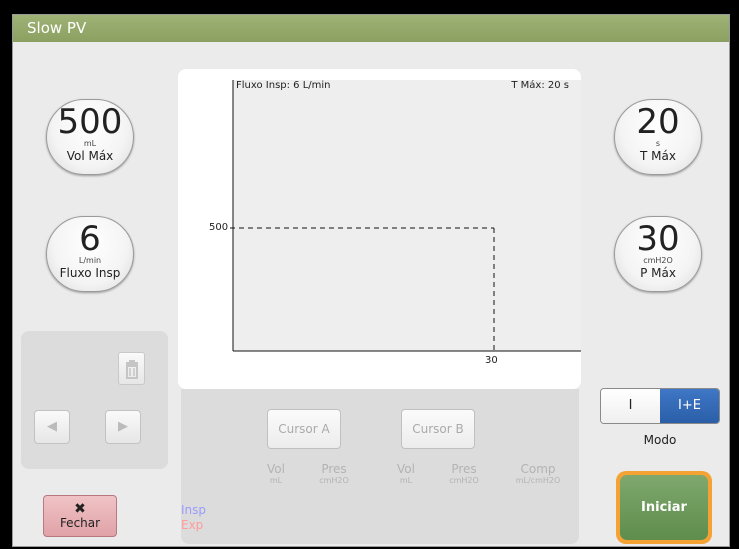 This screenshot has width=739, height=549. Describe the element at coordinates (658, 260) in the screenshot. I see `p-max-unit: cmH2O` at that location.